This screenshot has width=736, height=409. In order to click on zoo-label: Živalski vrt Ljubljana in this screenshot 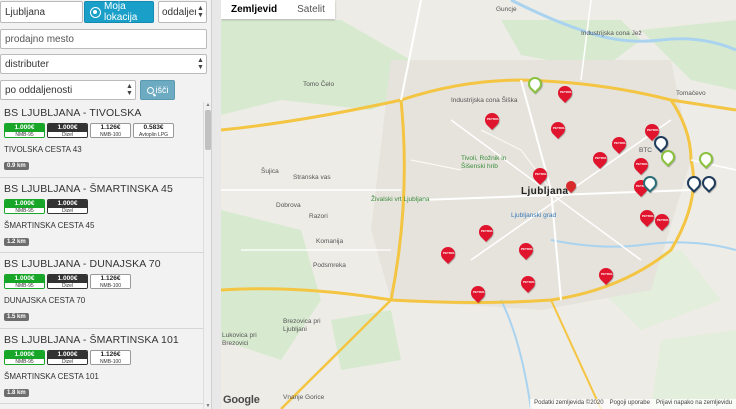, I will do `click(400, 199)`.